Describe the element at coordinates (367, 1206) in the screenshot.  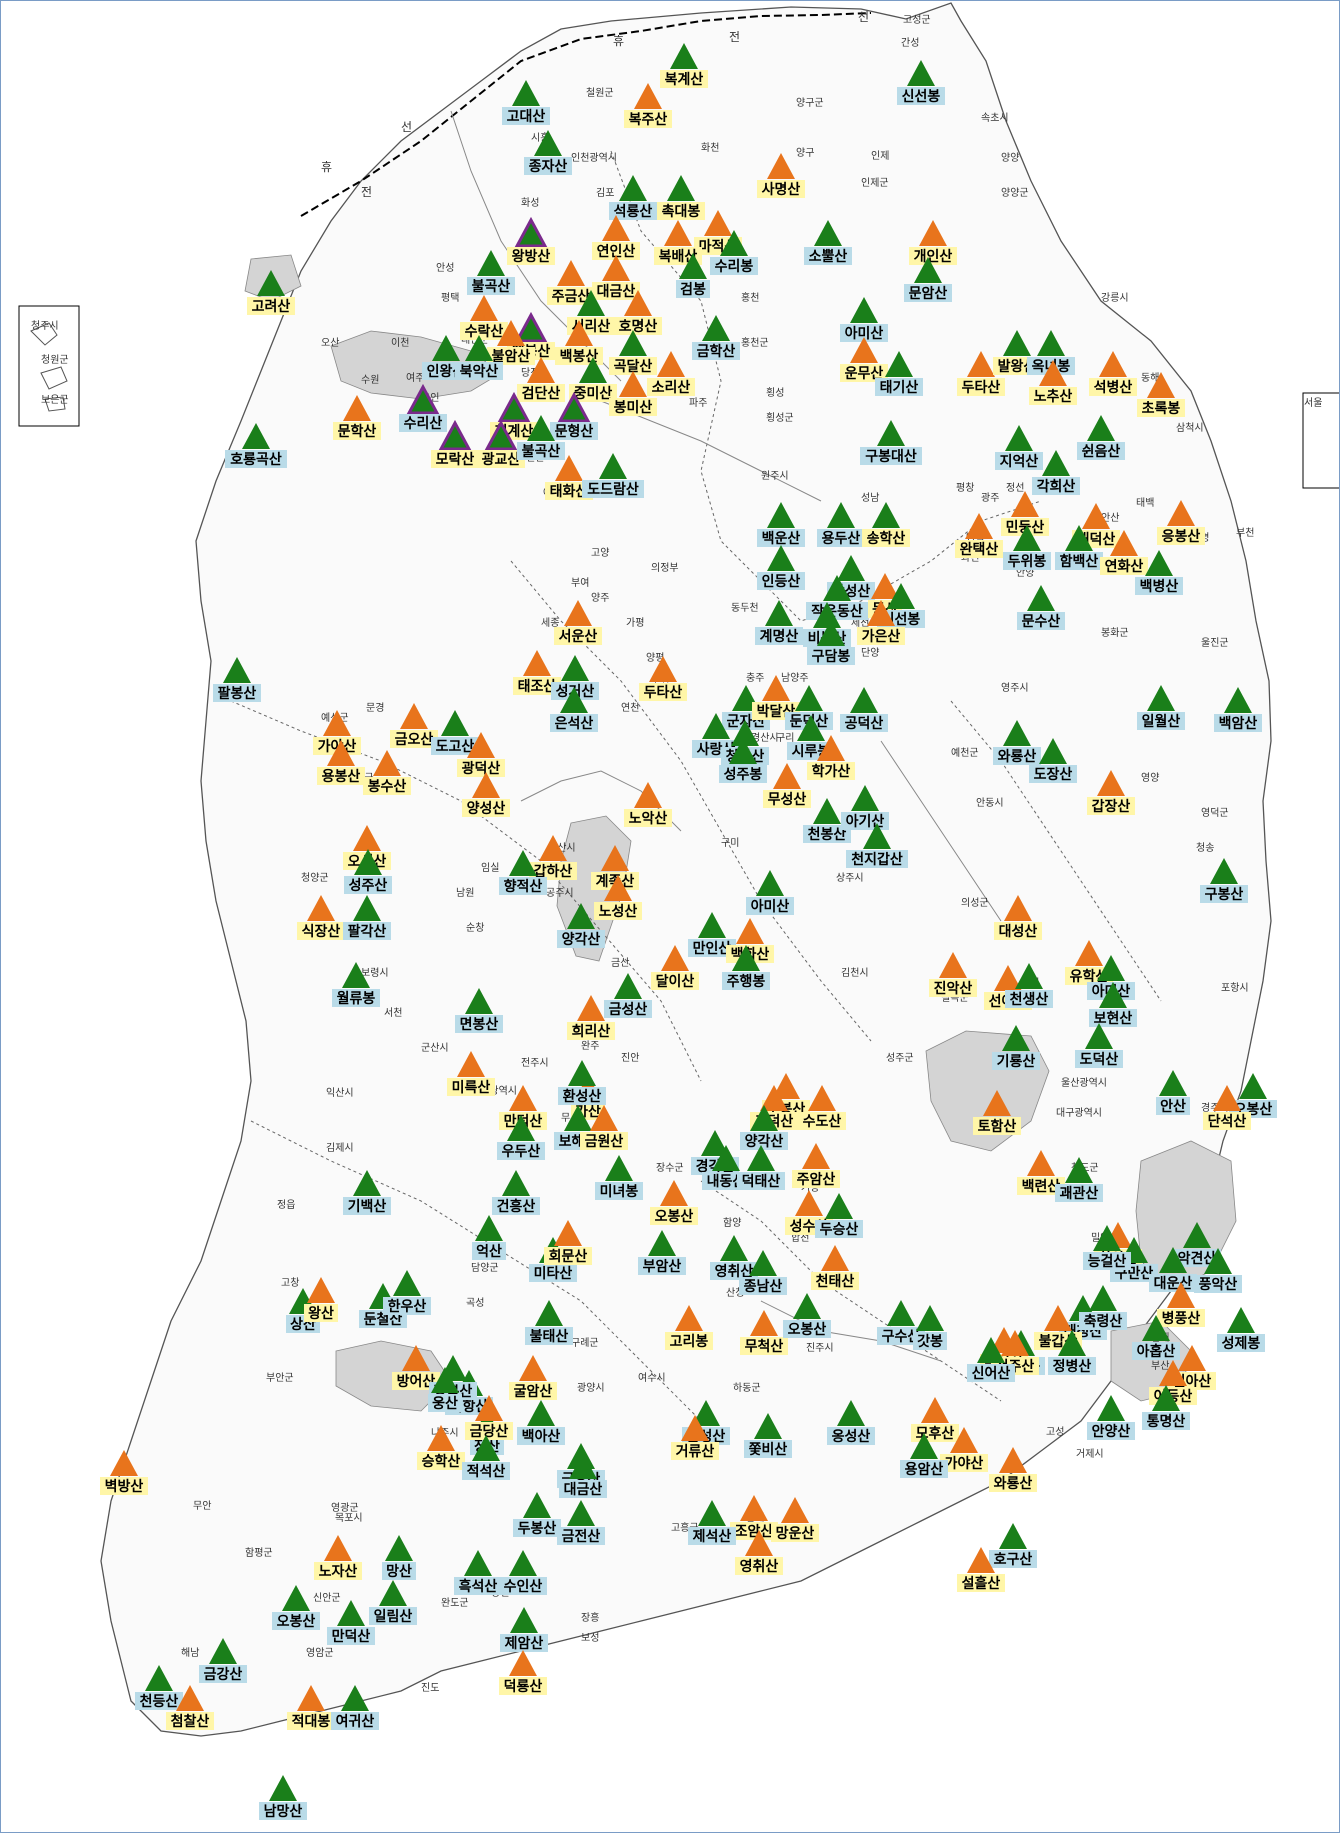
I see `peak-name: 기백산` at that location.